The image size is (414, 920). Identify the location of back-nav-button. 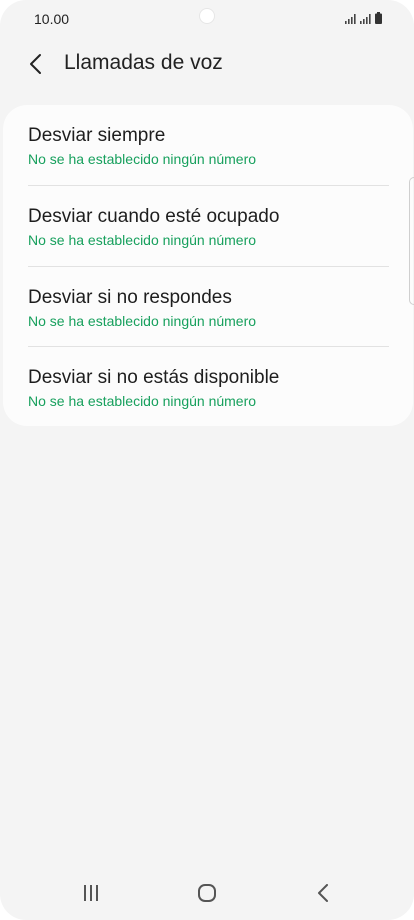
(323, 893).